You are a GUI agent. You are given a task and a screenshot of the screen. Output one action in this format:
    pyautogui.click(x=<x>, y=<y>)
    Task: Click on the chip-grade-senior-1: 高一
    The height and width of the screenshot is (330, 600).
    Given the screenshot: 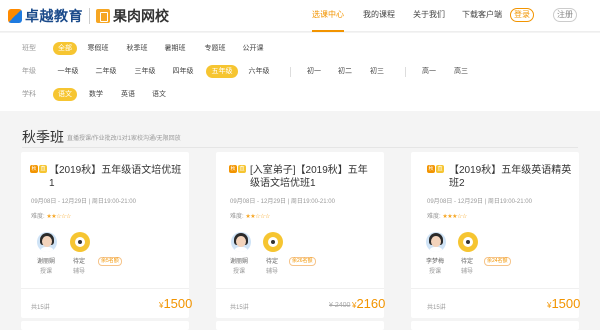 What is the action you would take?
    pyautogui.click(x=429, y=71)
    